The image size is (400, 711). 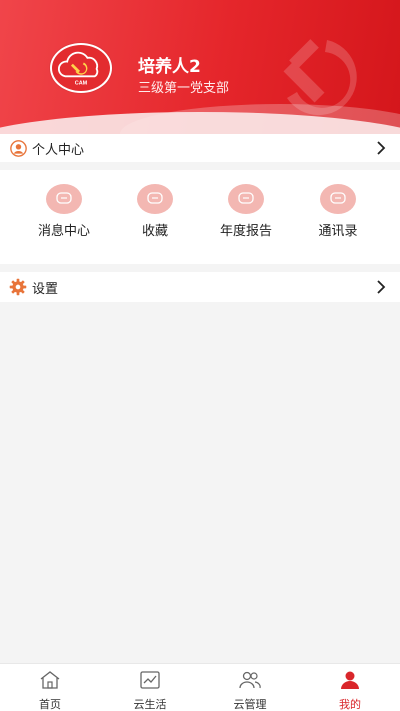 I want to click on tab-home: 首页, so click(x=50, y=690).